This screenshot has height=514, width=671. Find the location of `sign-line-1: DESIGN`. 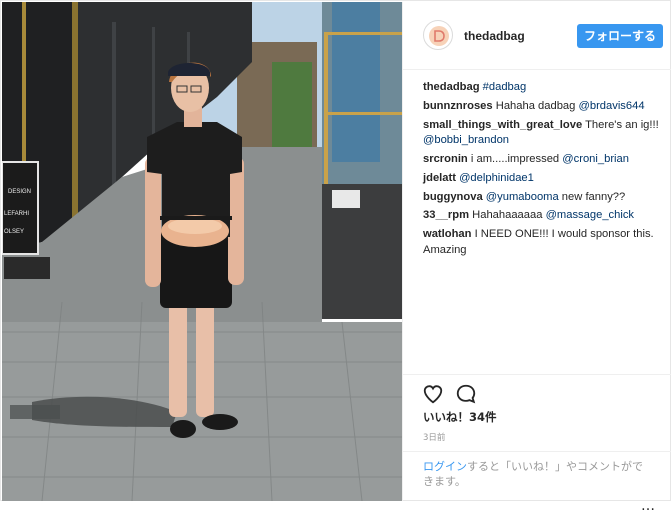

sign-line-1: DESIGN is located at coordinates (19, 192).